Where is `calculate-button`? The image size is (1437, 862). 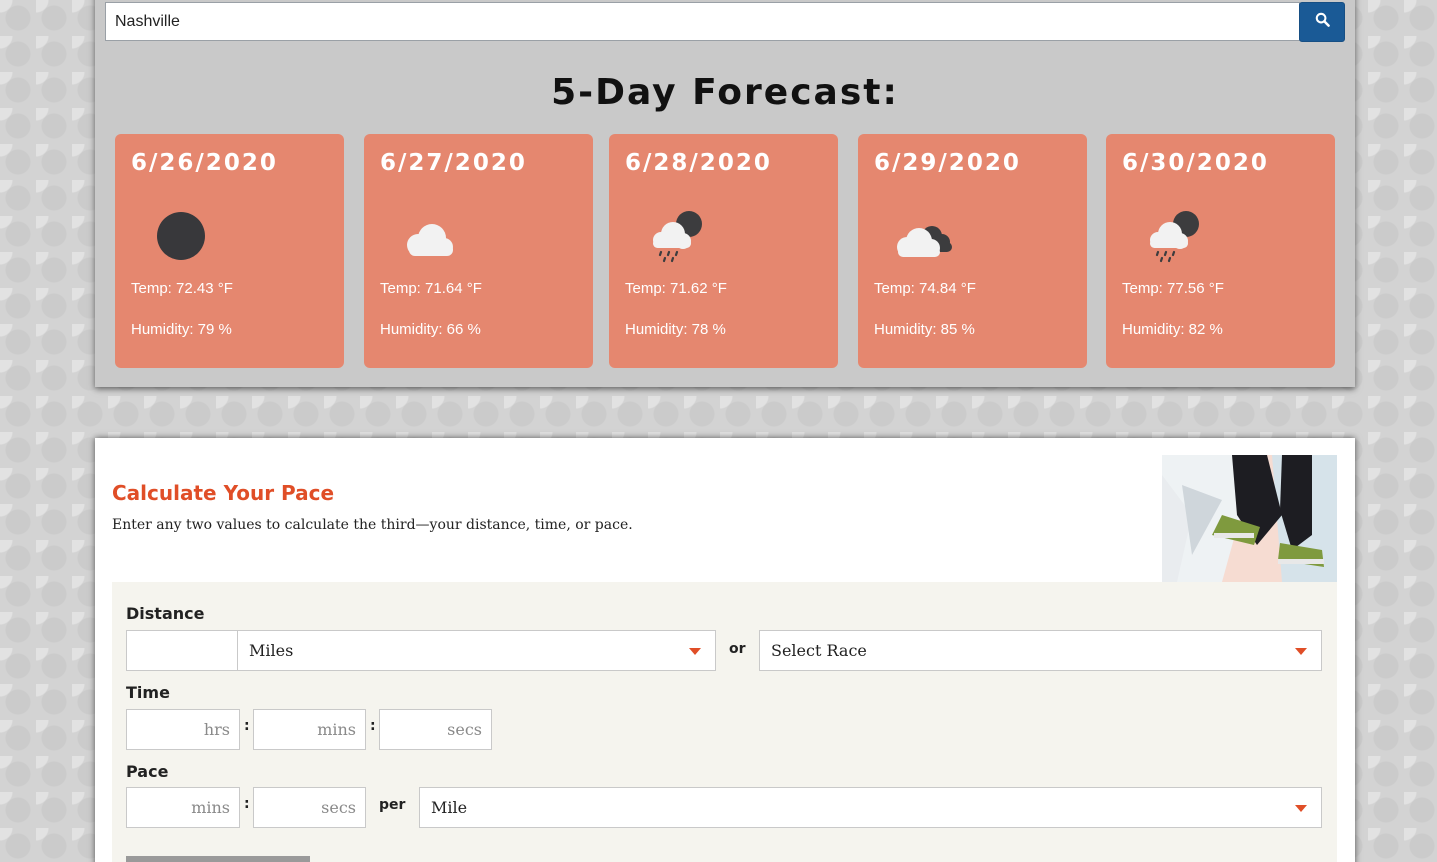 calculate-button is located at coordinates (218, 859).